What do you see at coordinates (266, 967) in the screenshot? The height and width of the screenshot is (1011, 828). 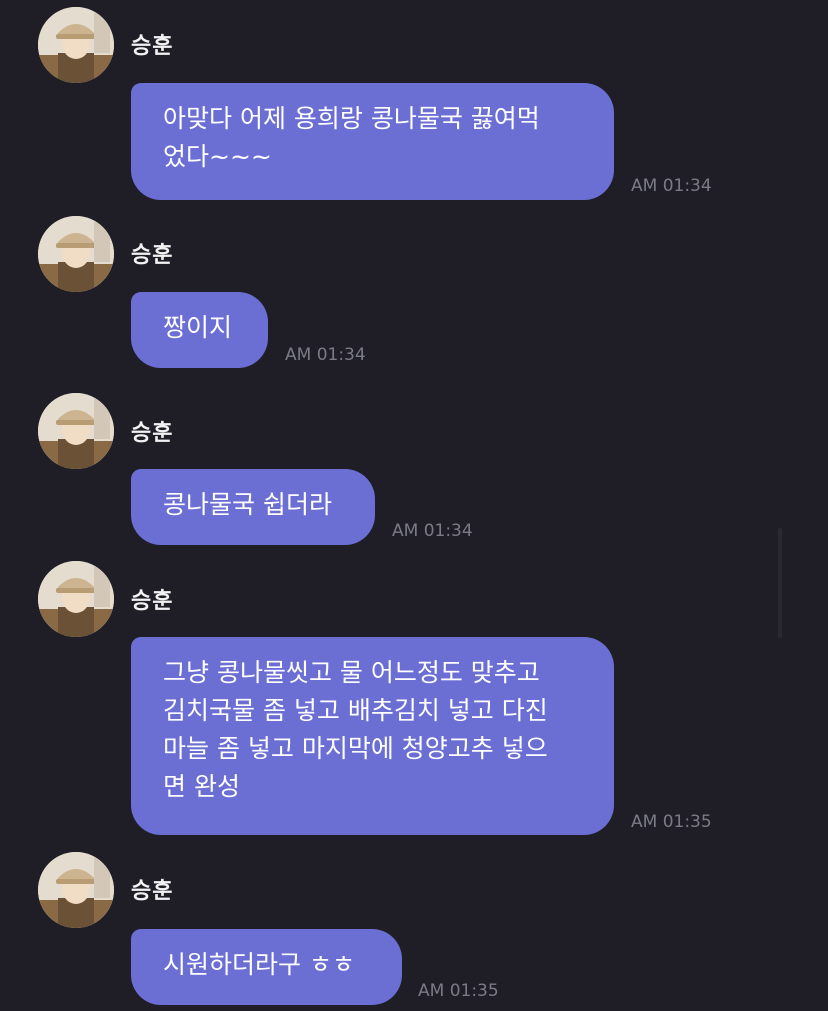 I see `message-bubble: 시원하더라구 ㅎㅎ` at bounding box center [266, 967].